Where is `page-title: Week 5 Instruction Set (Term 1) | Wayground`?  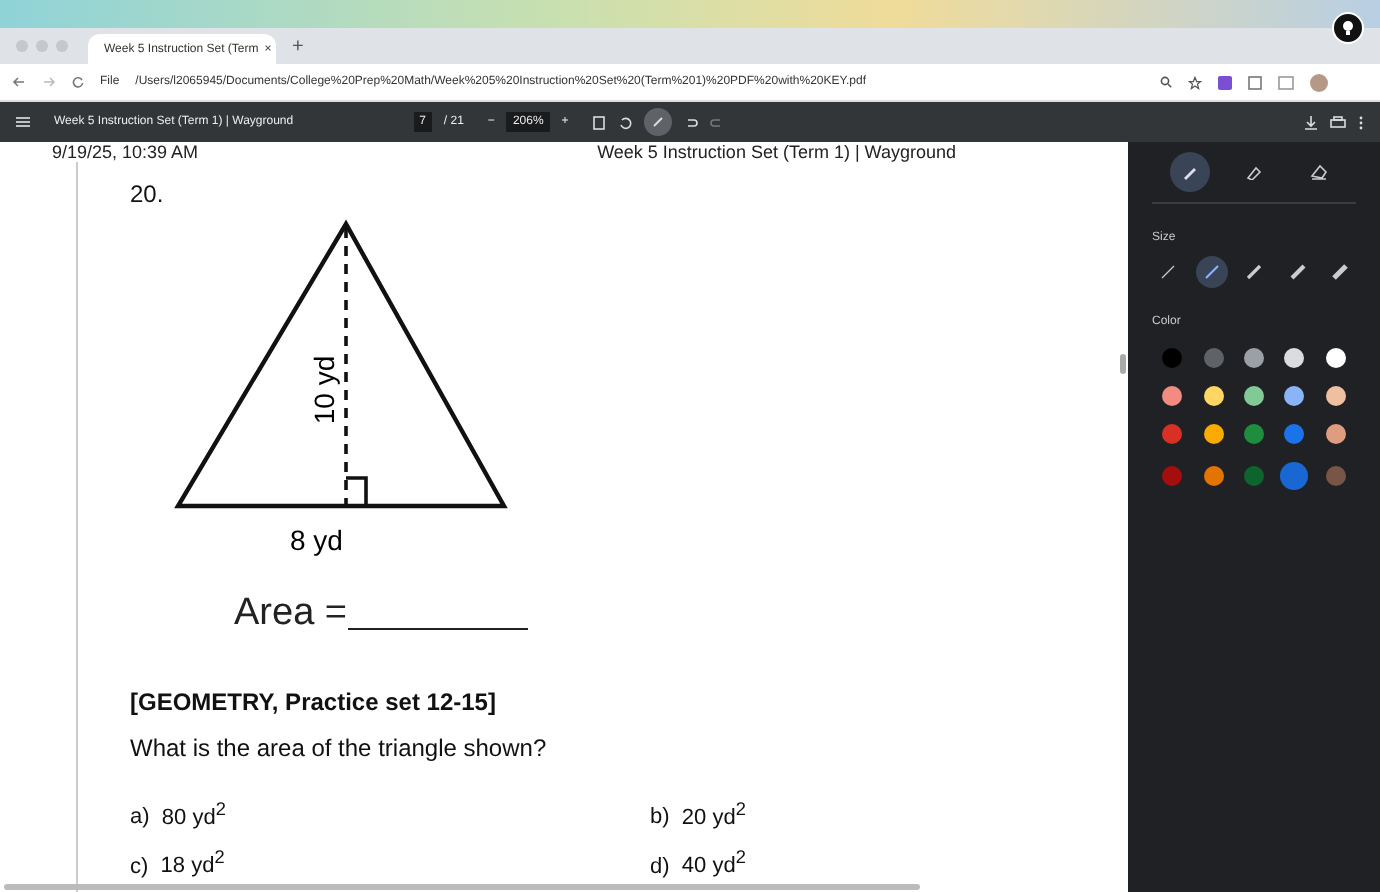
page-title: Week 5 Instruction Set (Term 1) | Wayground is located at coordinates (776, 152).